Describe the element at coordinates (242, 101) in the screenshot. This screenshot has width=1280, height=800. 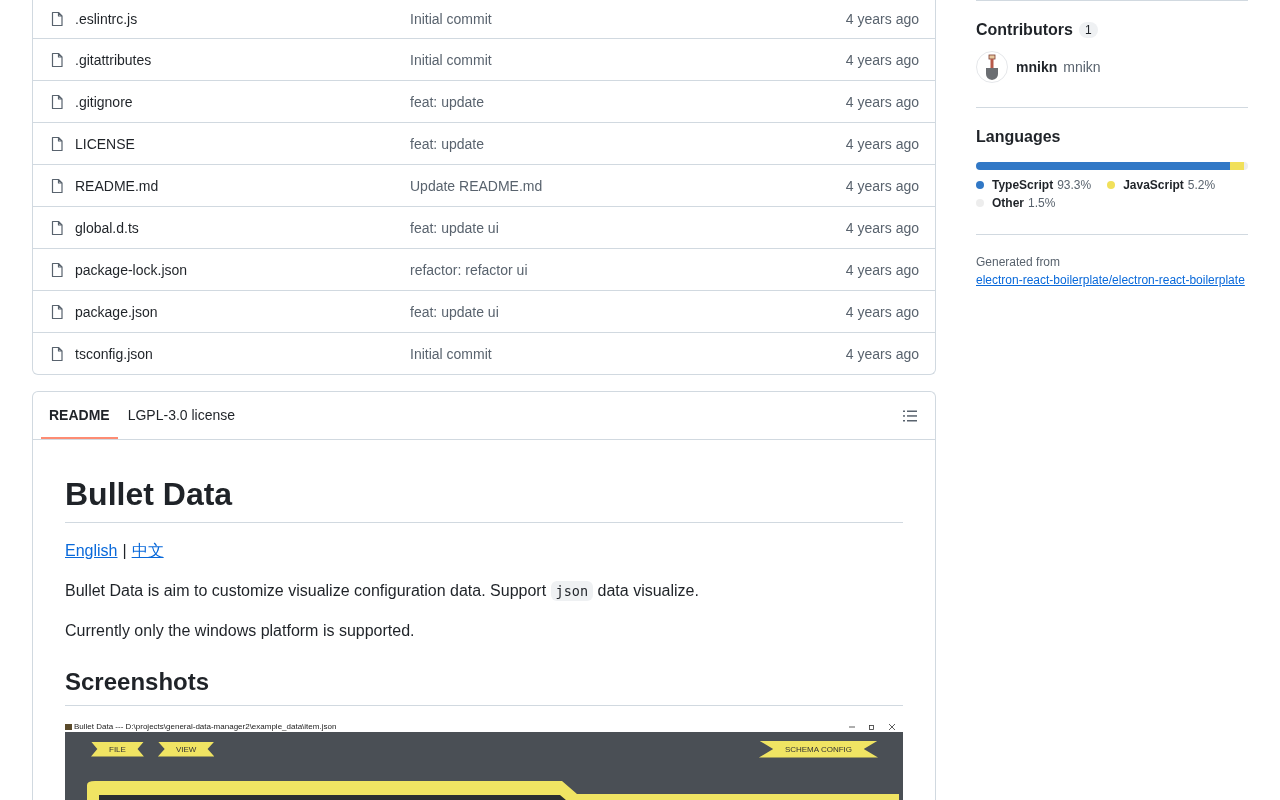
I see `file-name-link: .gitignore` at that location.